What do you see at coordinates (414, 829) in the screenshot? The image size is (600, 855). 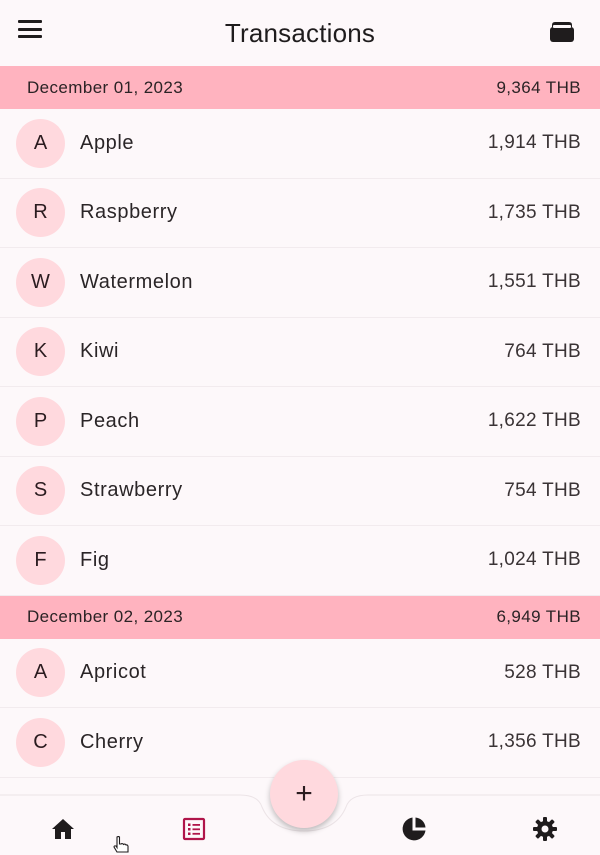 I see `nav-pie-chart-icon` at bounding box center [414, 829].